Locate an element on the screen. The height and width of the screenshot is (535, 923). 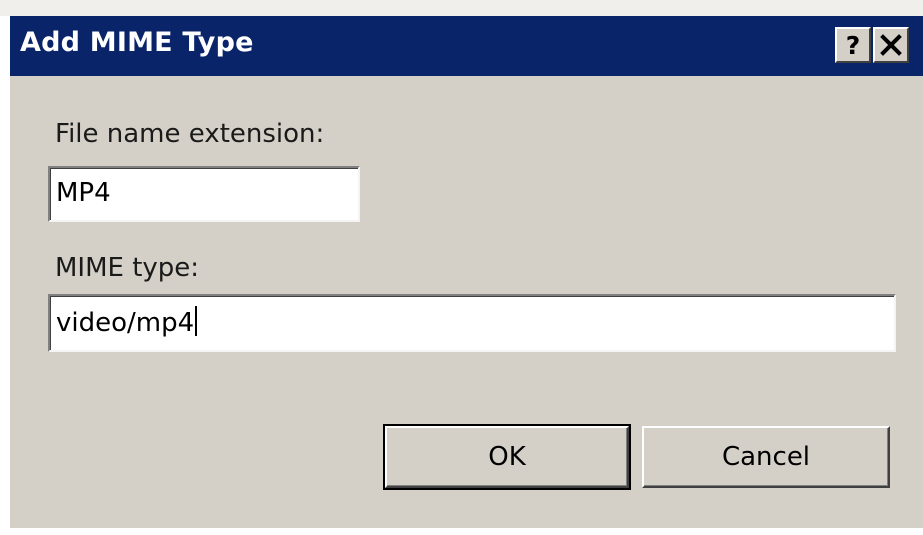
text-caret is located at coordinates (196, 321).